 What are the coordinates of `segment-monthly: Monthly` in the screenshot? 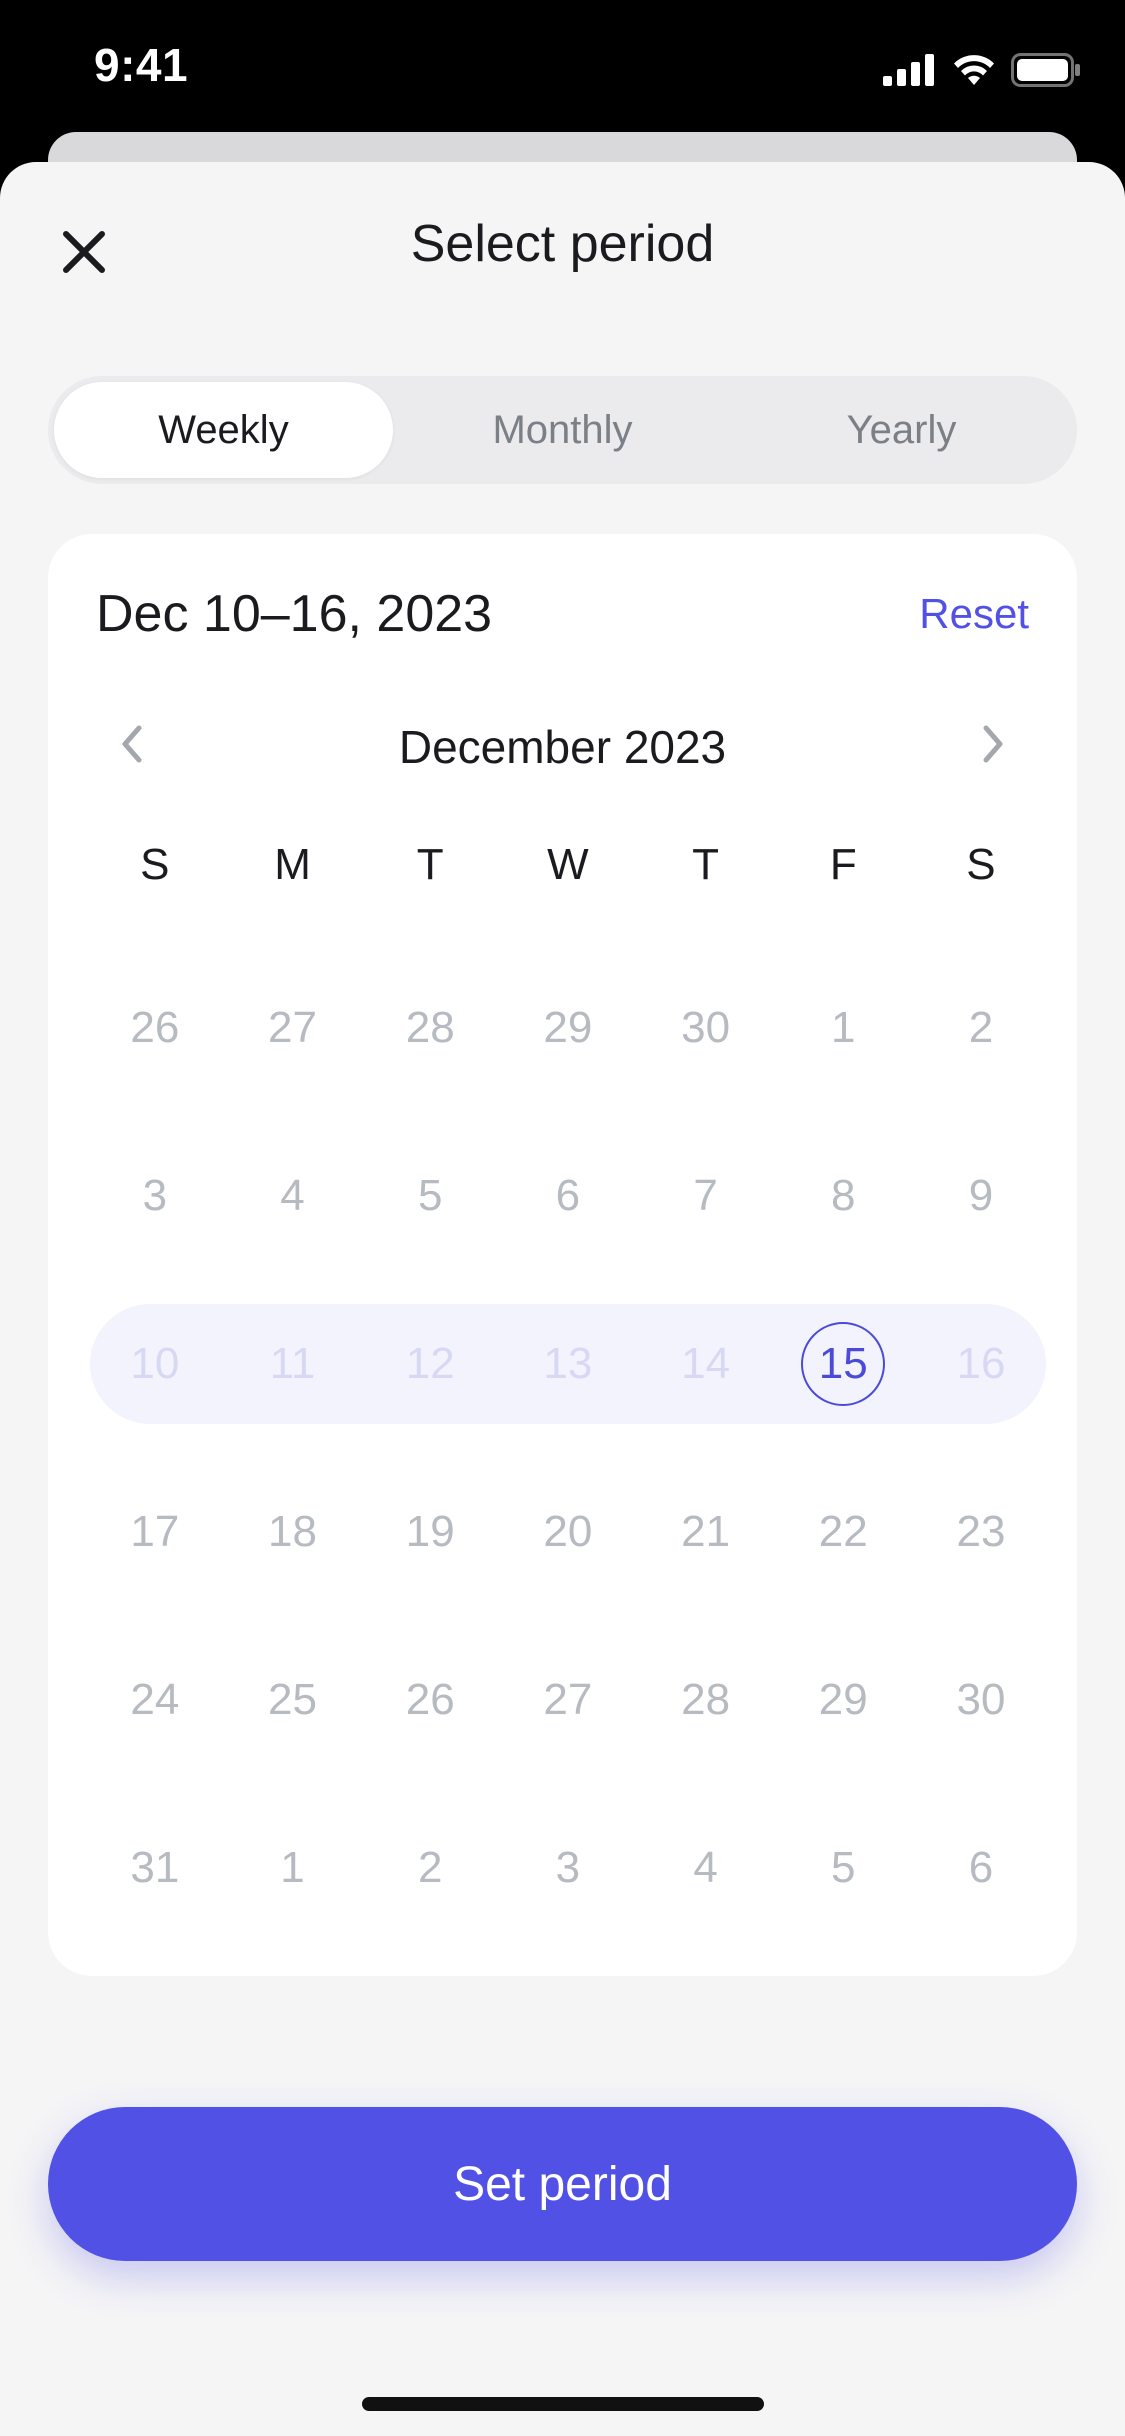 It's located at (562, 430).